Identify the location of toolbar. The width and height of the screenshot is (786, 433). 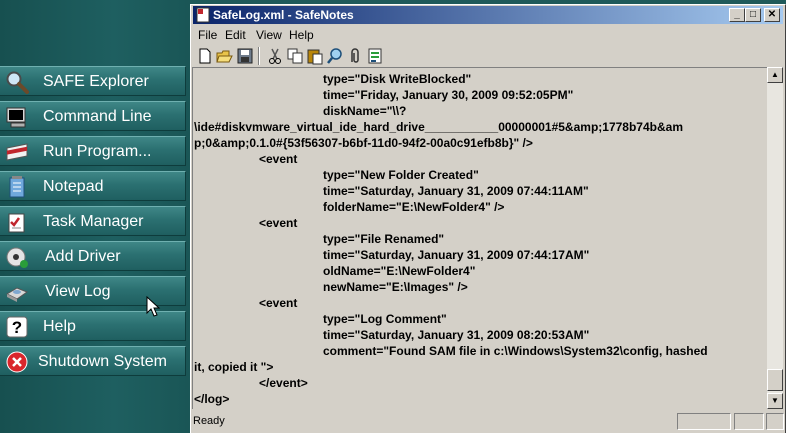
(488, 56).